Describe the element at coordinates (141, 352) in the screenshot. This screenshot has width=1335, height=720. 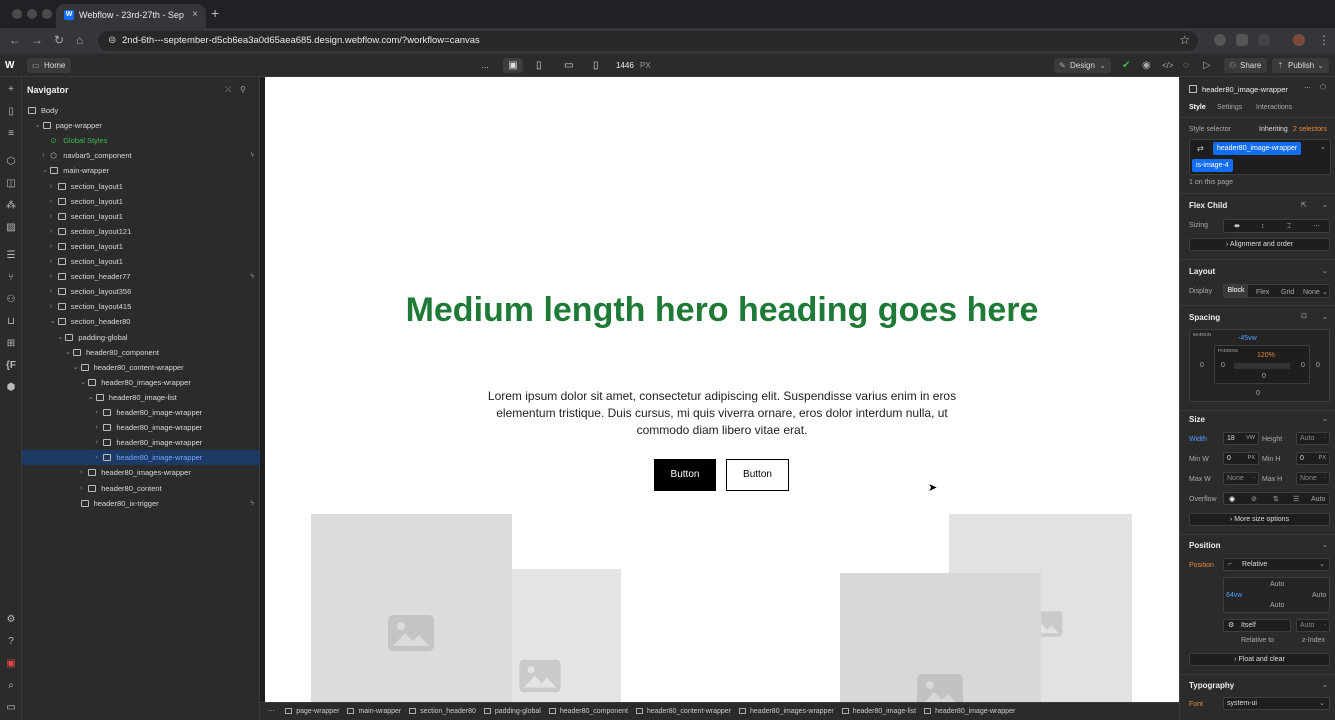
I see `navigator-tree-row: ⌄ header80_component` at that location.